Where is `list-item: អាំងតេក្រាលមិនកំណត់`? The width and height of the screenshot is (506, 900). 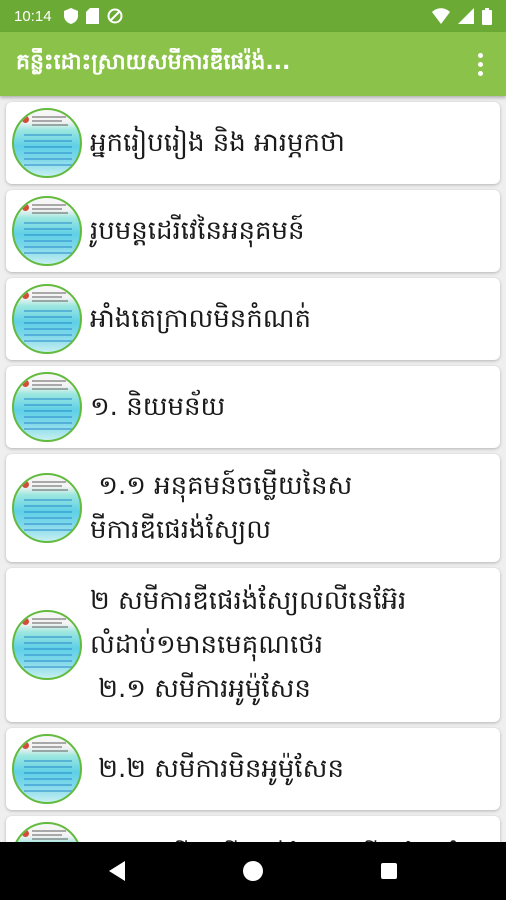 list-item: អាំងតេក្រាលមិនកំណត់ is located at coordinates (253, 319).